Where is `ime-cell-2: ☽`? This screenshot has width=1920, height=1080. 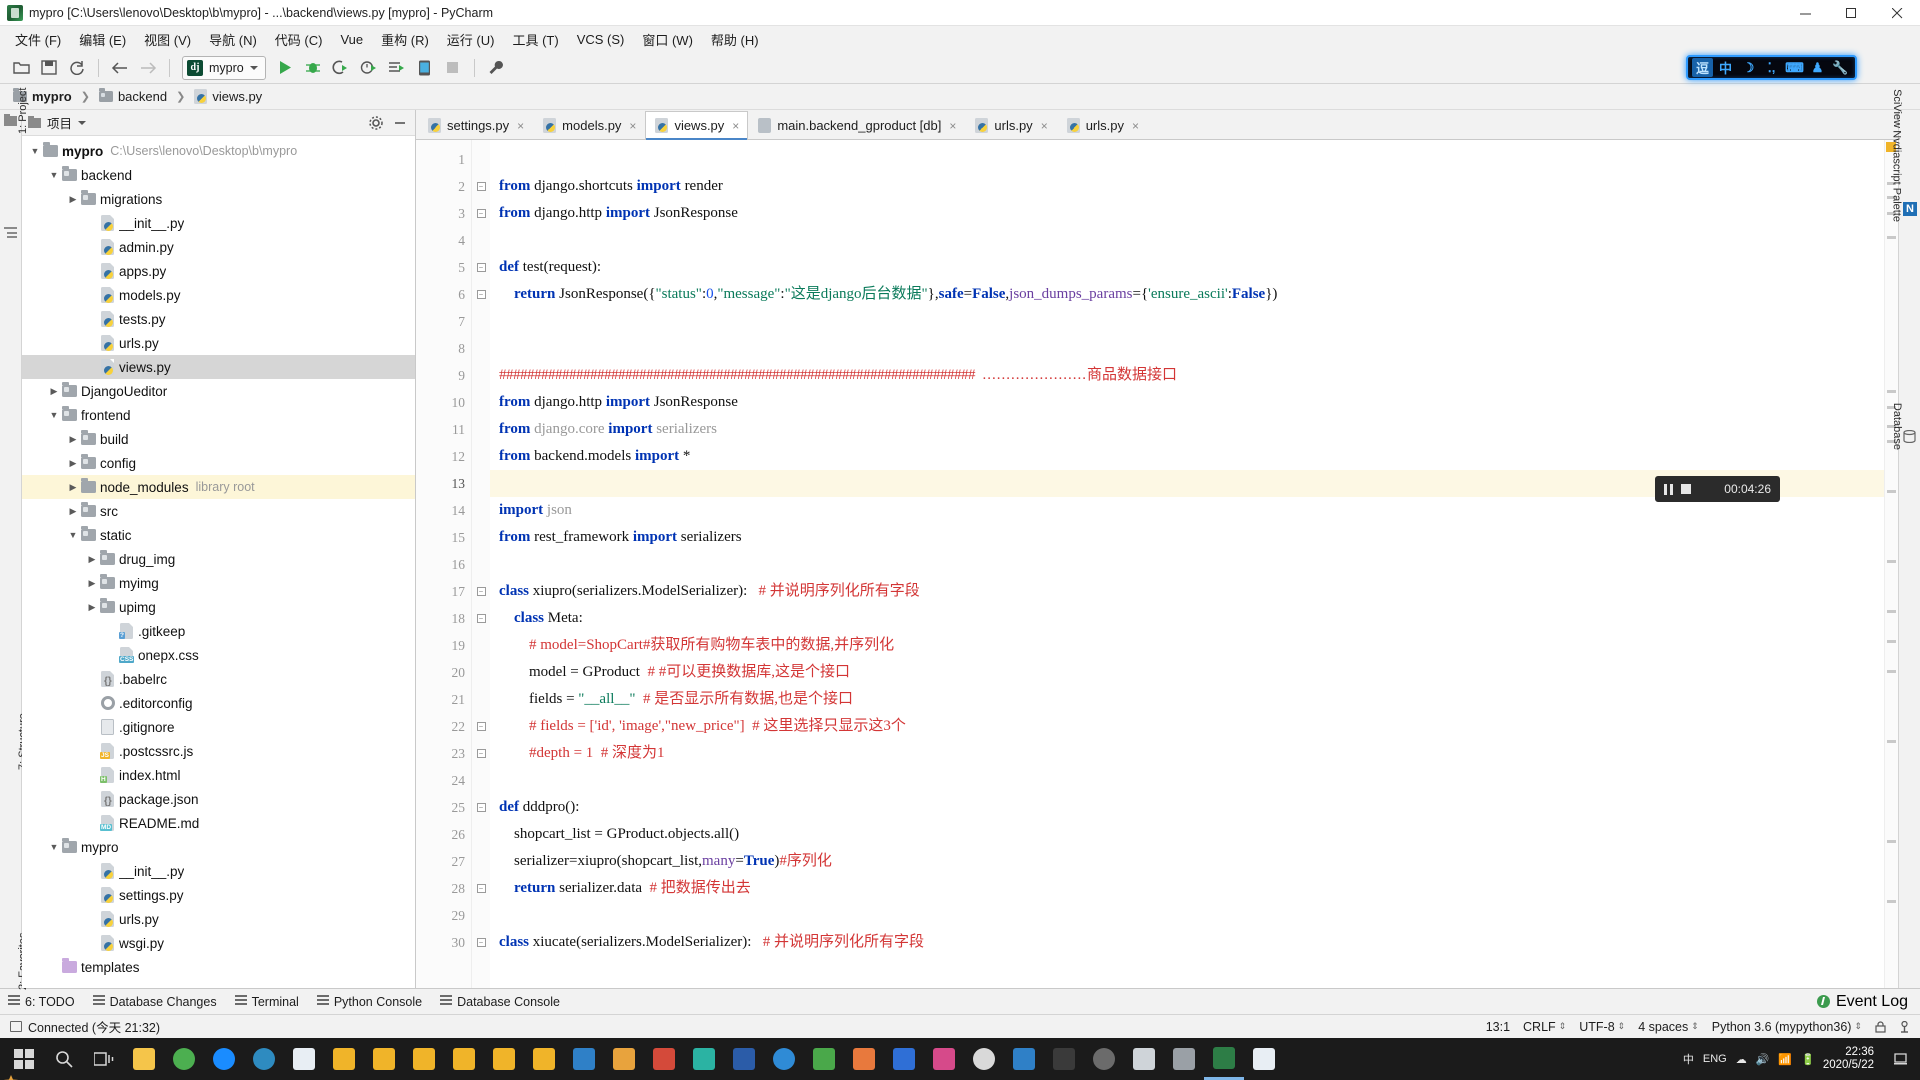
ime-cell-2: ☽ is located at coordinates (1748, 67).